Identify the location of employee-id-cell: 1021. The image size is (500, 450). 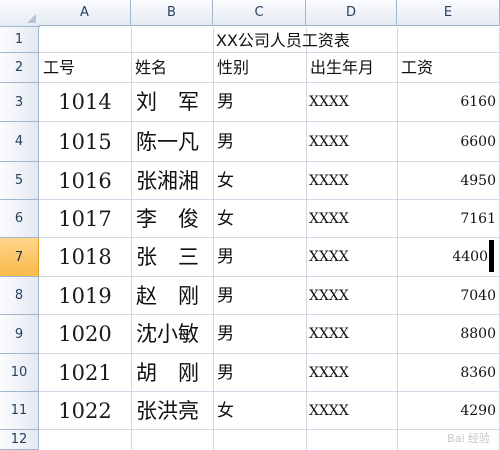
(85, 373).